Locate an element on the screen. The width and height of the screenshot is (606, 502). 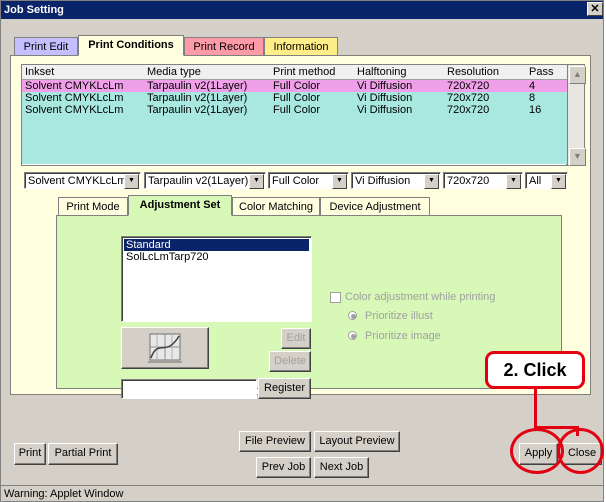
scroll-down-icon: ▼ is located at coordinates (577, 157).